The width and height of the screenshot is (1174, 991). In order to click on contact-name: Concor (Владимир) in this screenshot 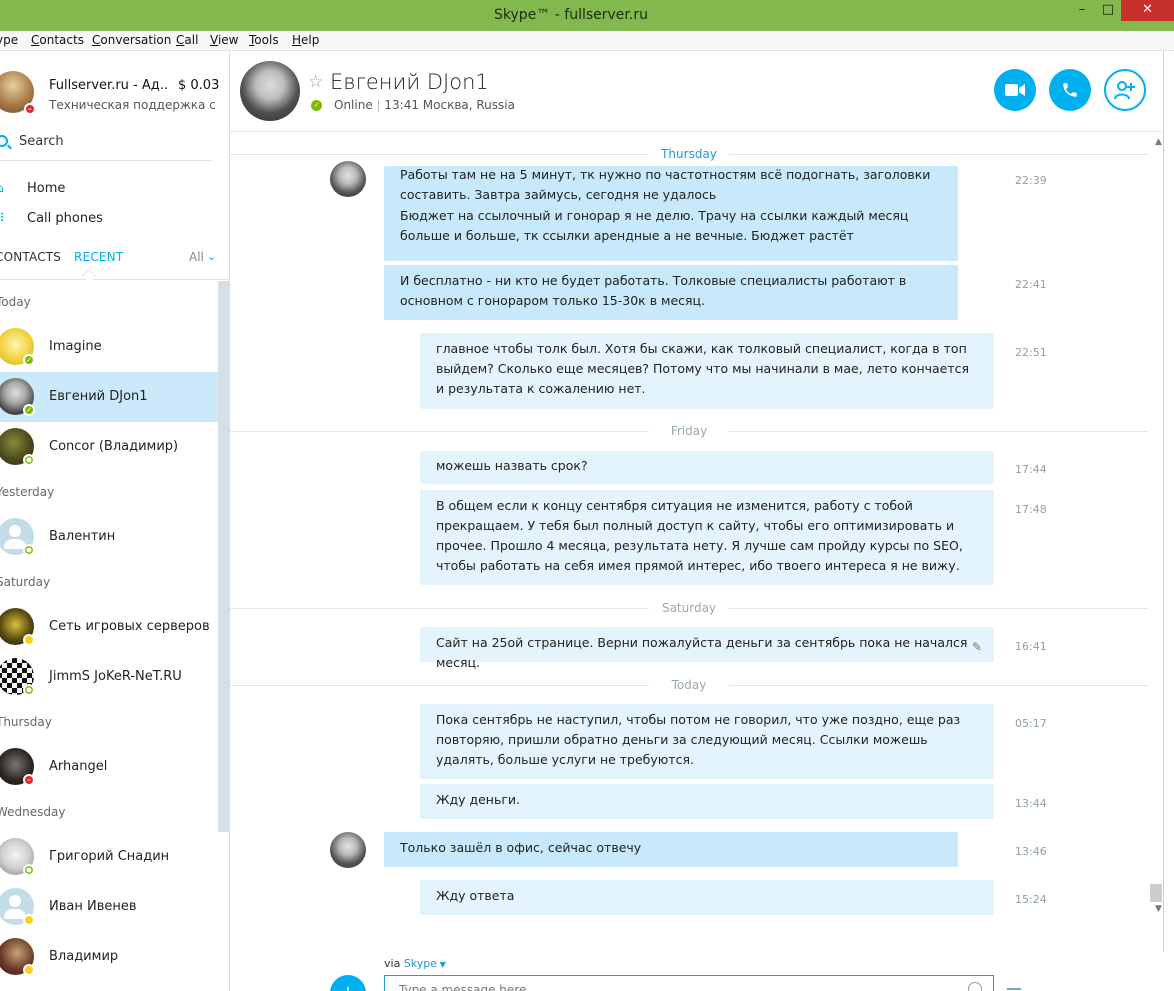, I will do `click(114, 446)`.